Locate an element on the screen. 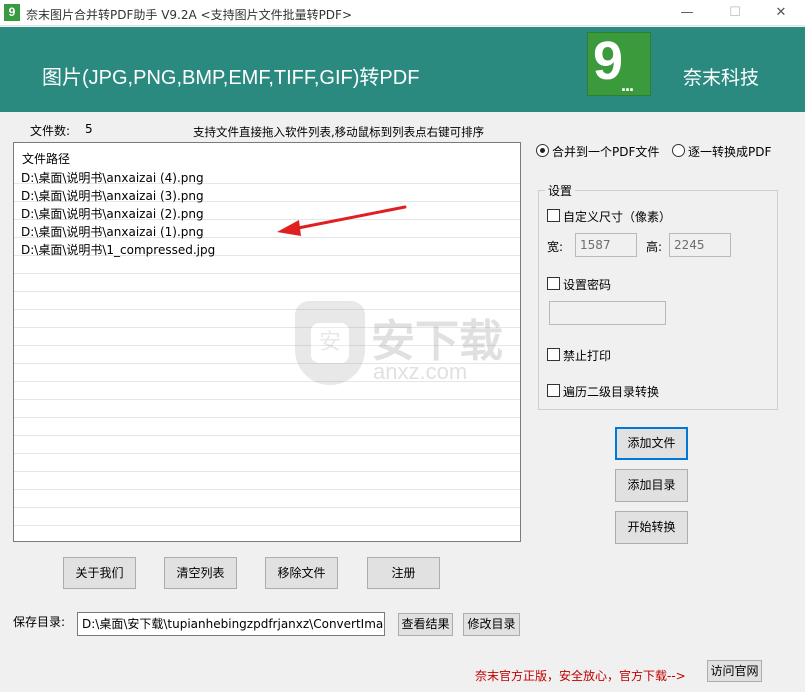 This screenshot has height=692, width=805. merge-radio is located at coordinates (542, 150).